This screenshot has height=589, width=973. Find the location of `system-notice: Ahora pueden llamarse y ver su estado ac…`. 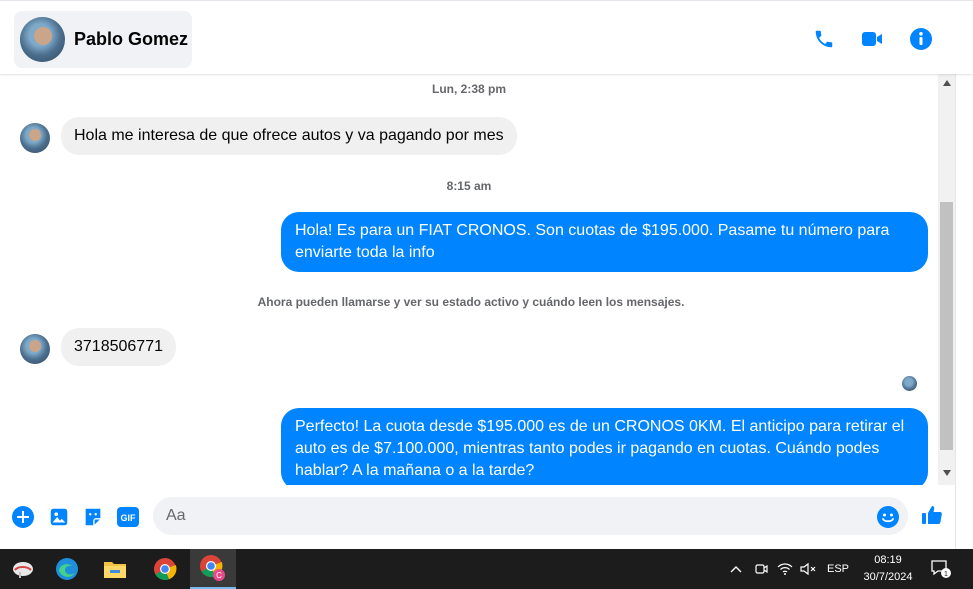

system-notice: Ahora pueden llamarse y ver su estado ac… is located at coordinates (471, 302).